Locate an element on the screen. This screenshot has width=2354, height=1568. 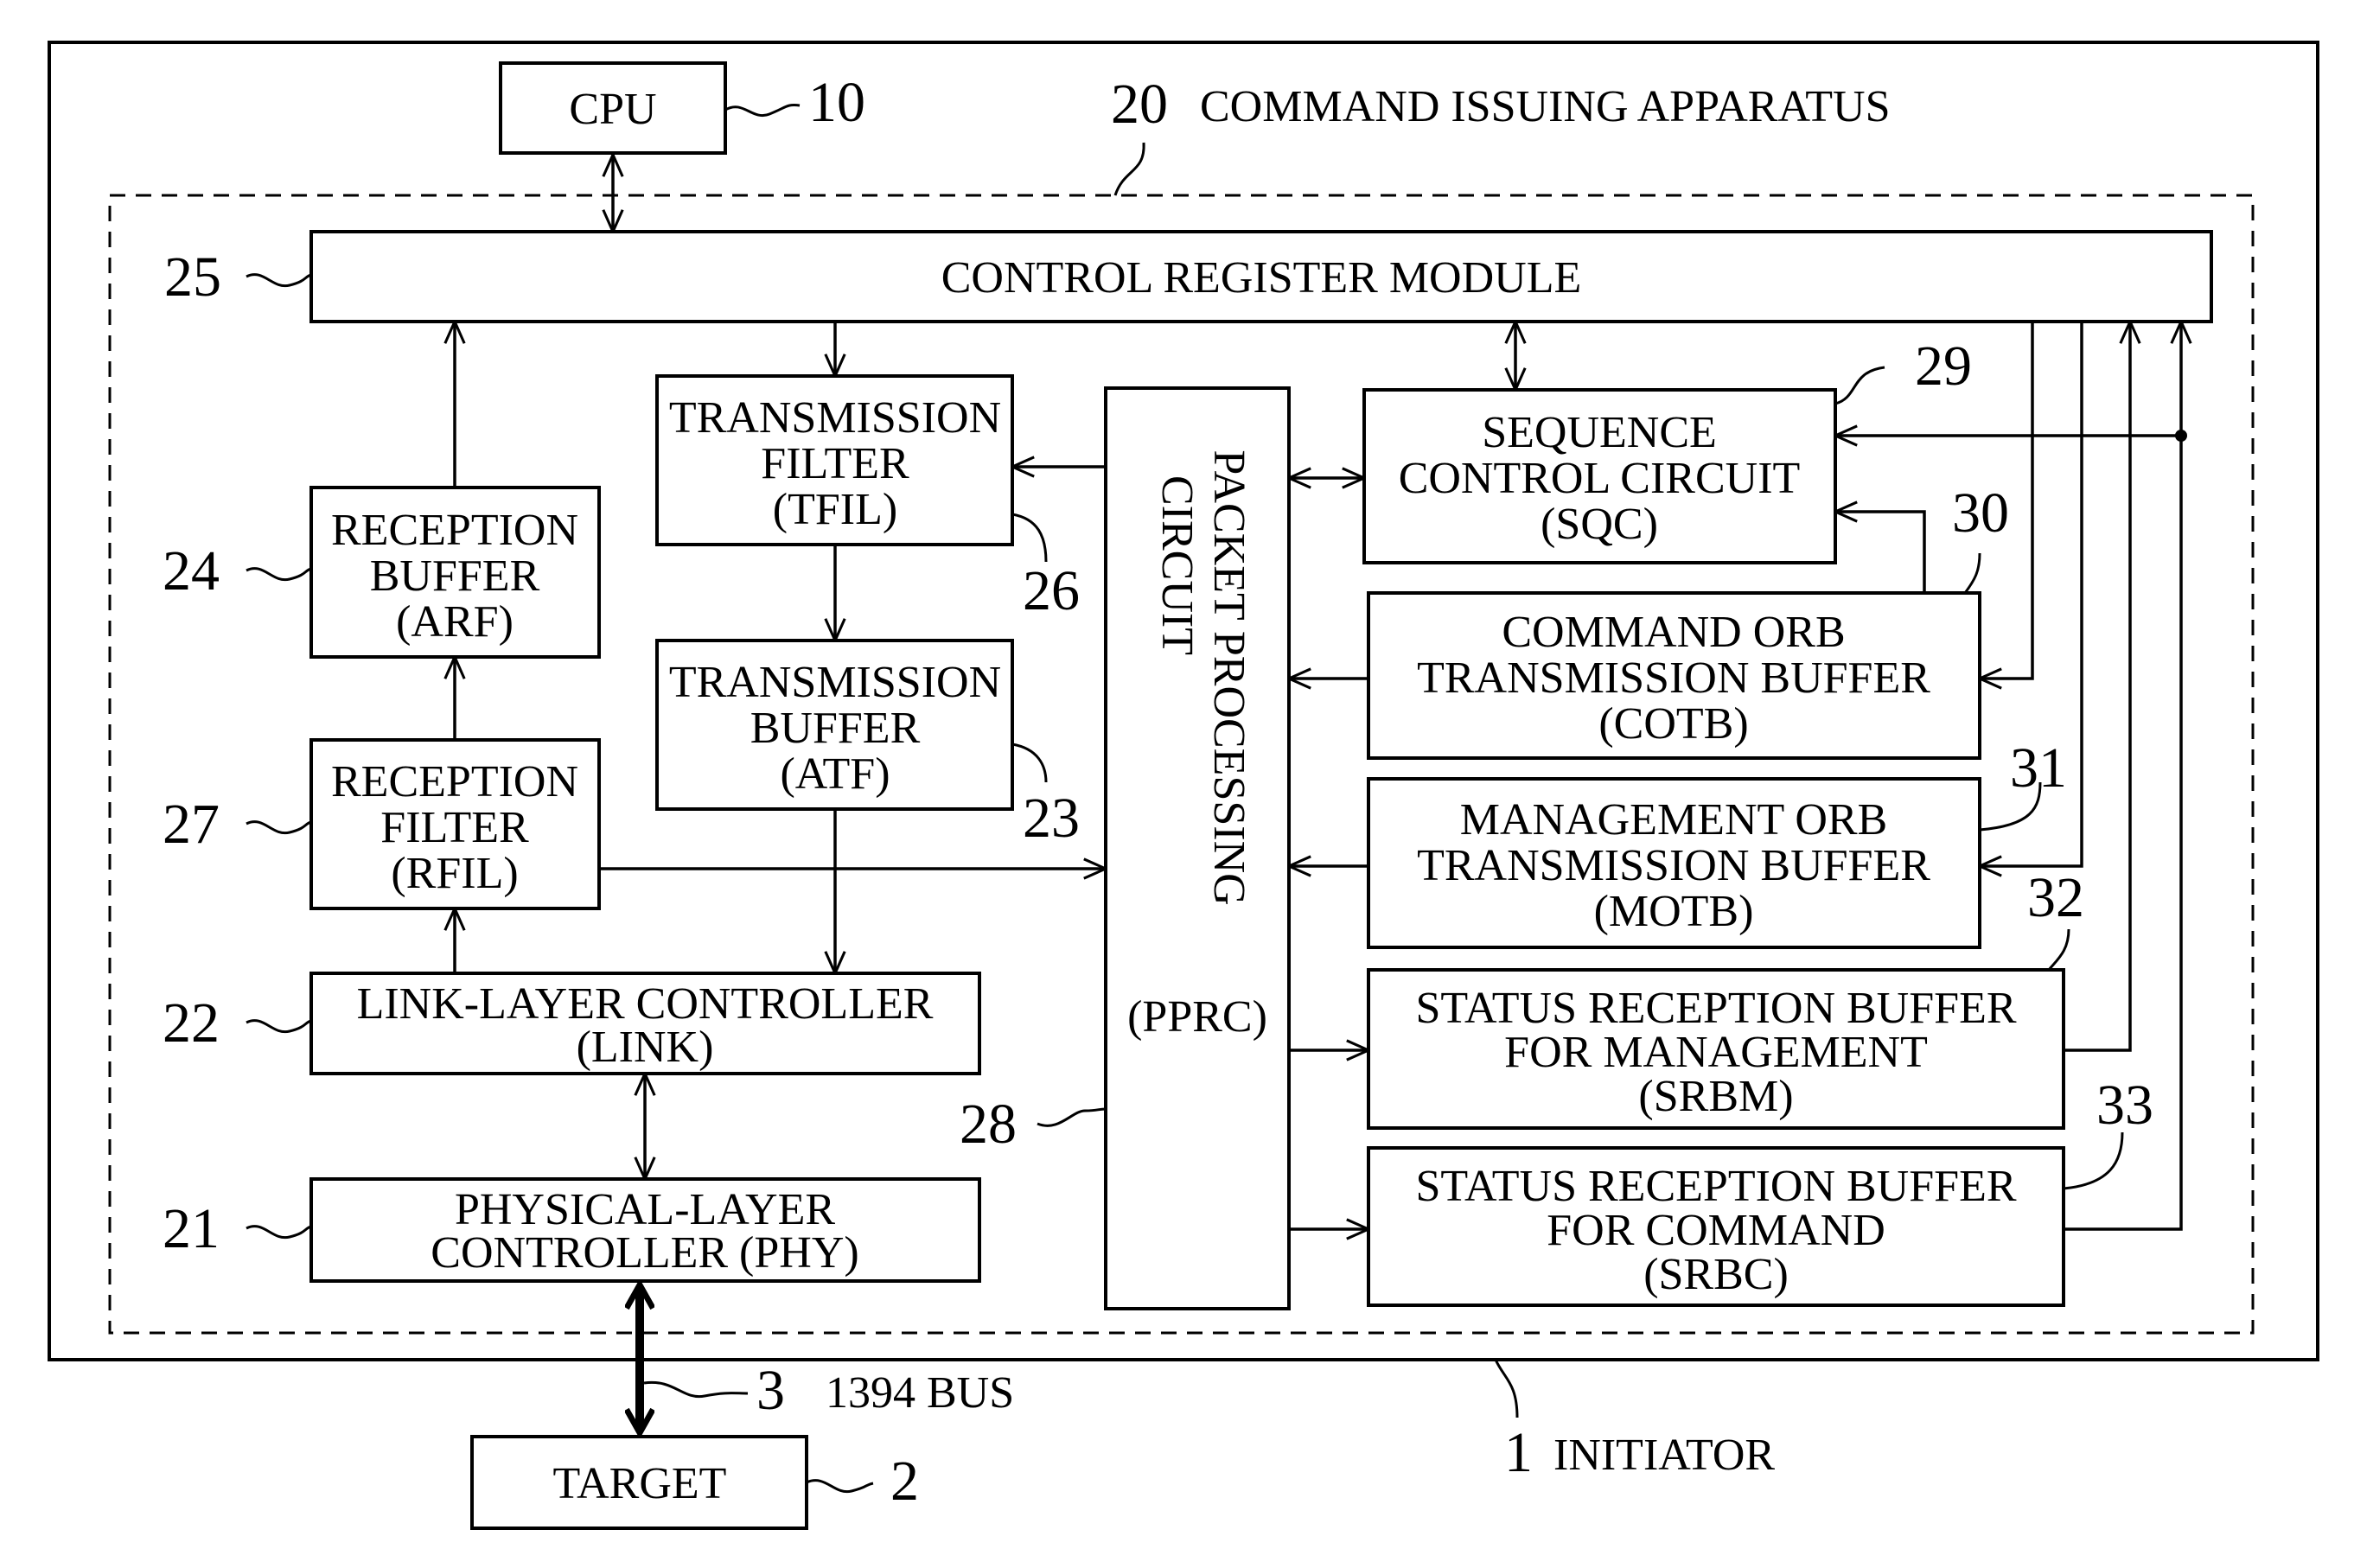
target-block: TARGET is located at coordinates (639, 1483).